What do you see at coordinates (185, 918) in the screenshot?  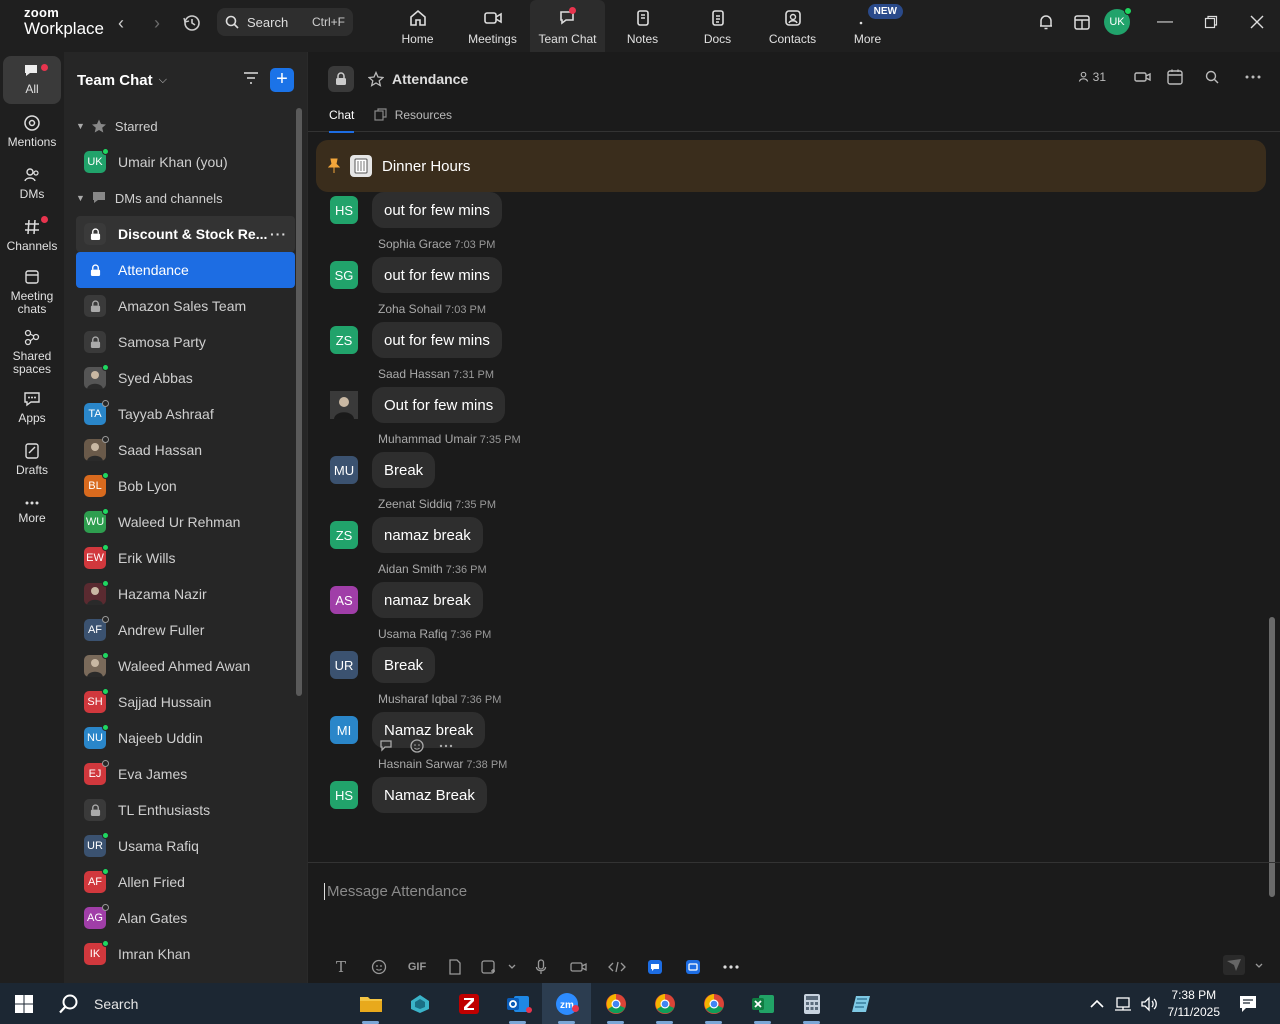 I see `dm-row: AG Alan Gates` at bounding box center [185, 918].